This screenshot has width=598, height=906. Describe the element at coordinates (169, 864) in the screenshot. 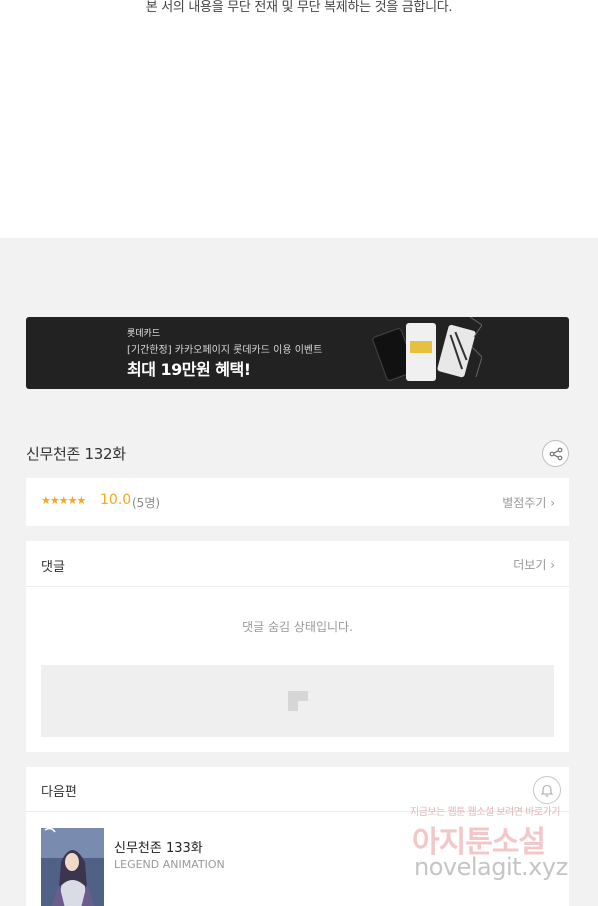

I see `next-episode-studio: LEGEND ANIMATION` at that location.